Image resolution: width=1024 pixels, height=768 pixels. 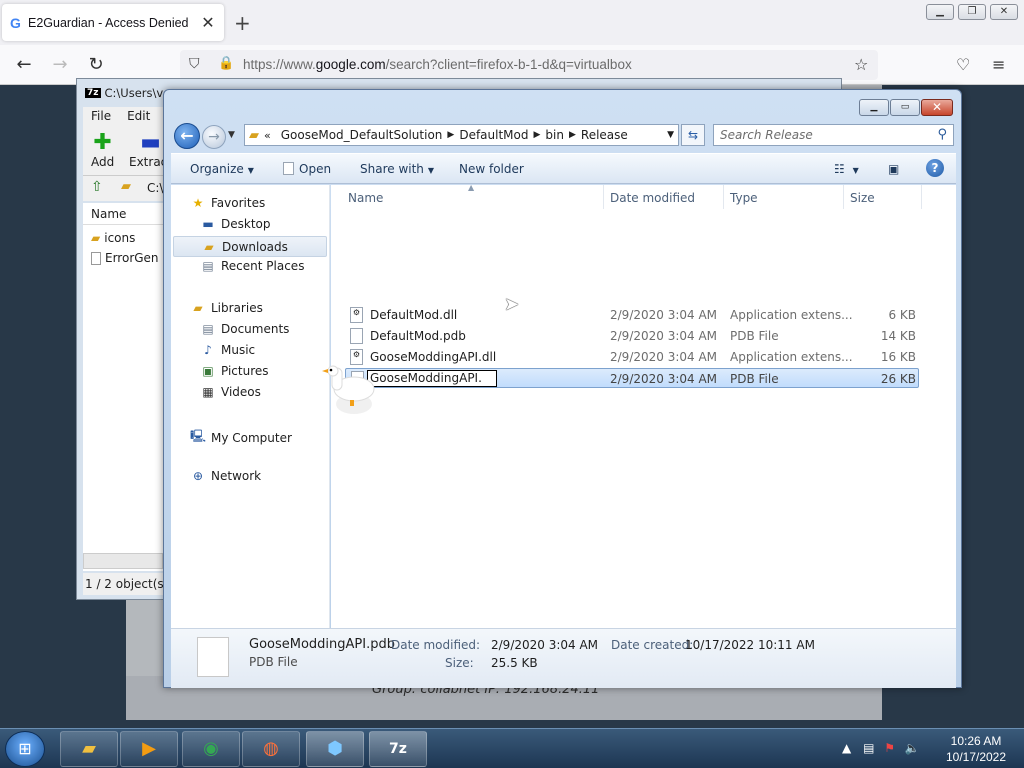 What do you see at coordinates (664, 379) in the screenshot?
I see `file-date: 2/9/2020 3:04 AM` at bounding box center [664, 379].